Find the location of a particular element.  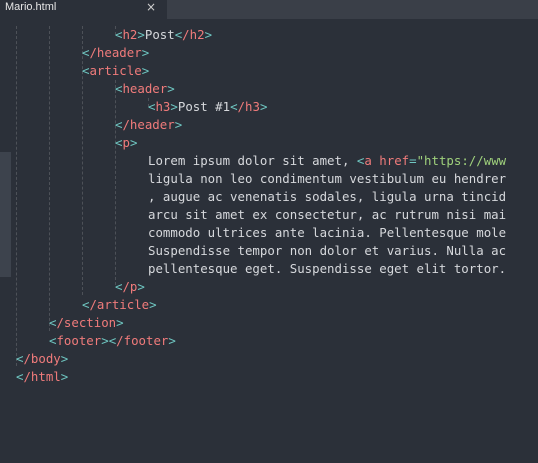

tag-article: article is located at coordinates (115, 70).